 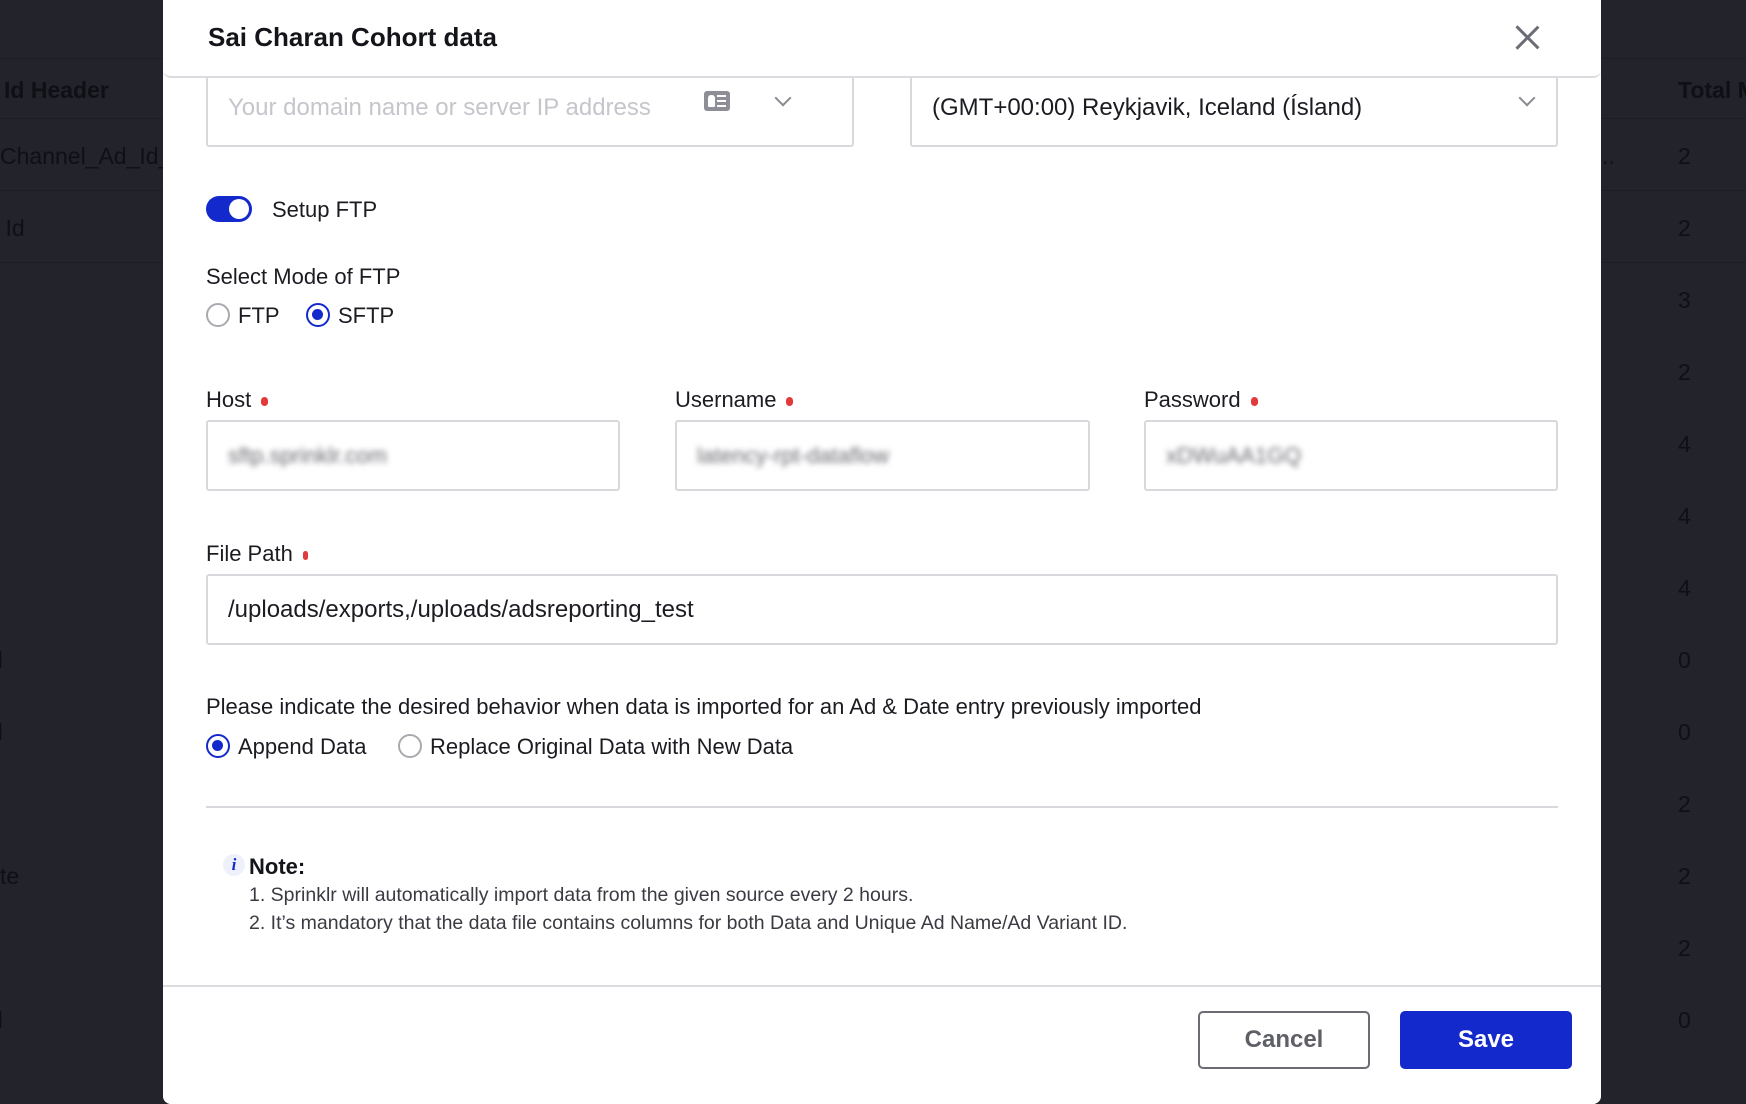 What do you see at coordinates (1608, 156) in the screenshot?
I see `truncation: ..` at bounding box center [1608, 156].